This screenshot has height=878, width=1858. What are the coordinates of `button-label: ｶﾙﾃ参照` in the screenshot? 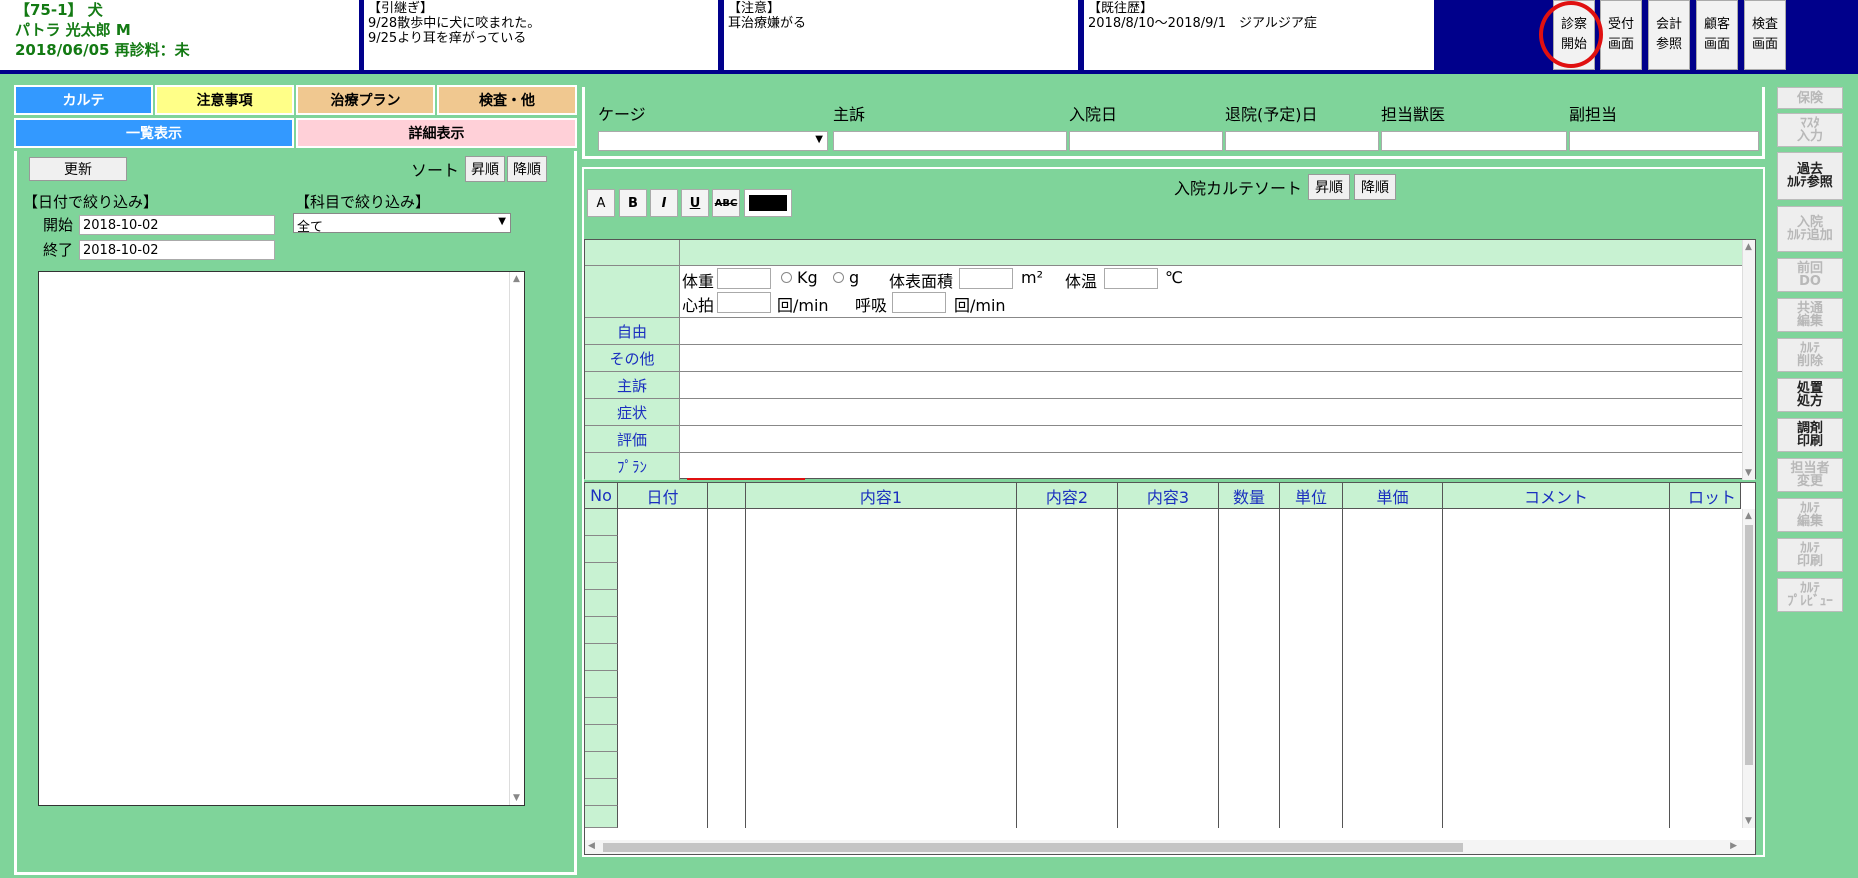 It's located at (1810, 182).